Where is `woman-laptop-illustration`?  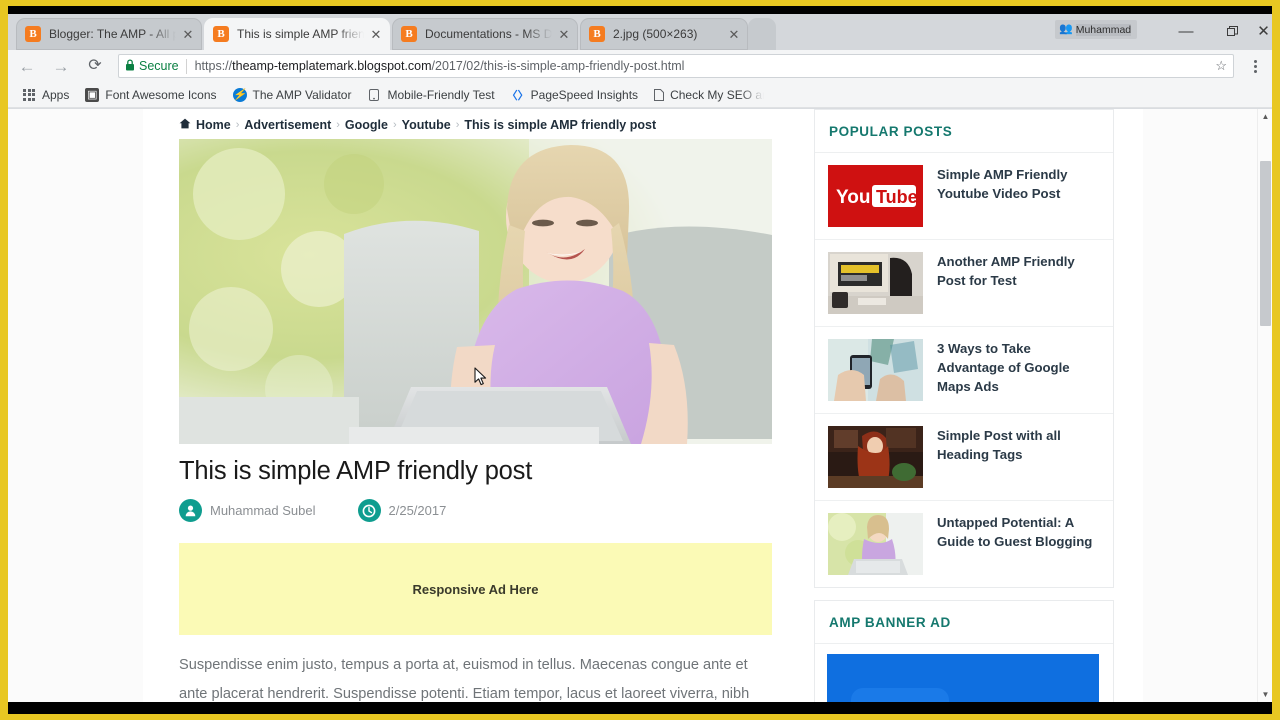
woman-laptop-illustration is located at coordinates (875, 544).